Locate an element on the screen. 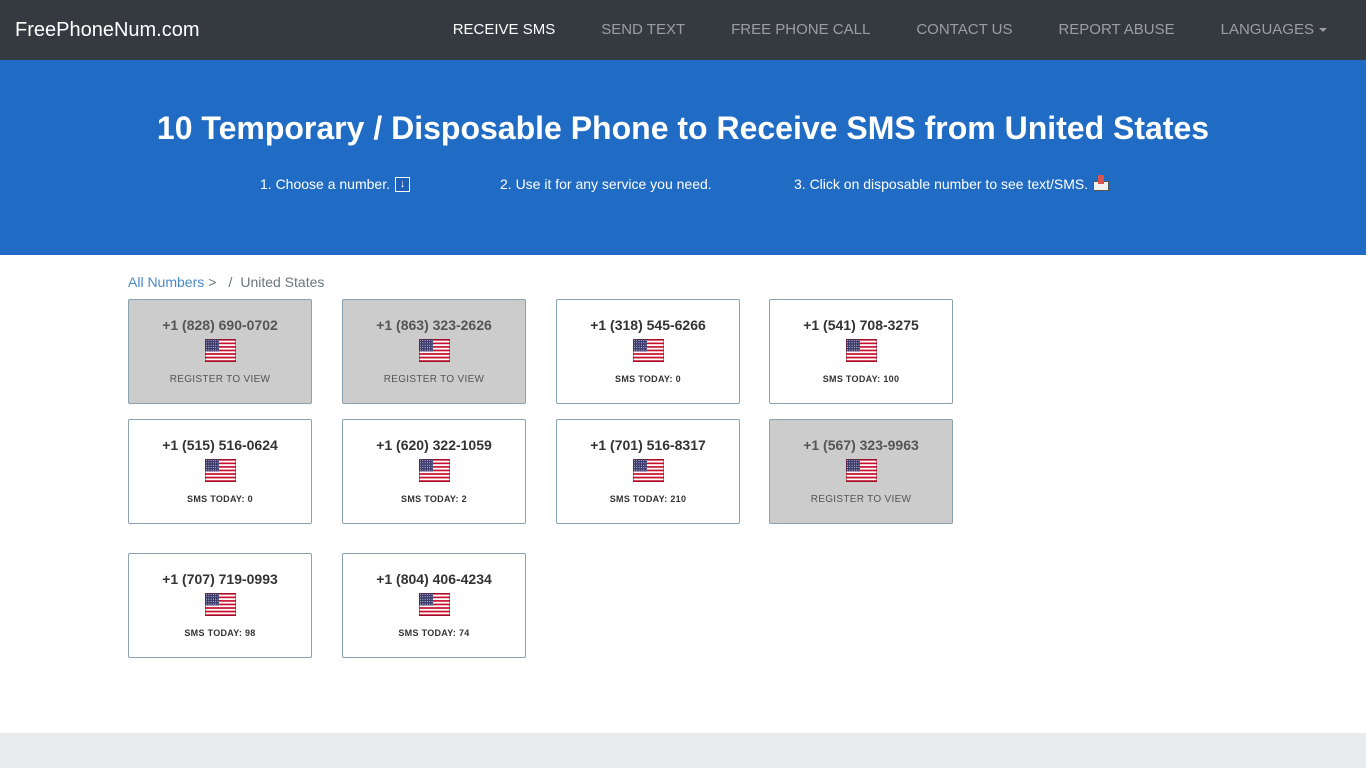 The height and width of the screenshot is (768, 1366). phone-number: +1 (863) 323-2626 is located at coordinates (434, 325).